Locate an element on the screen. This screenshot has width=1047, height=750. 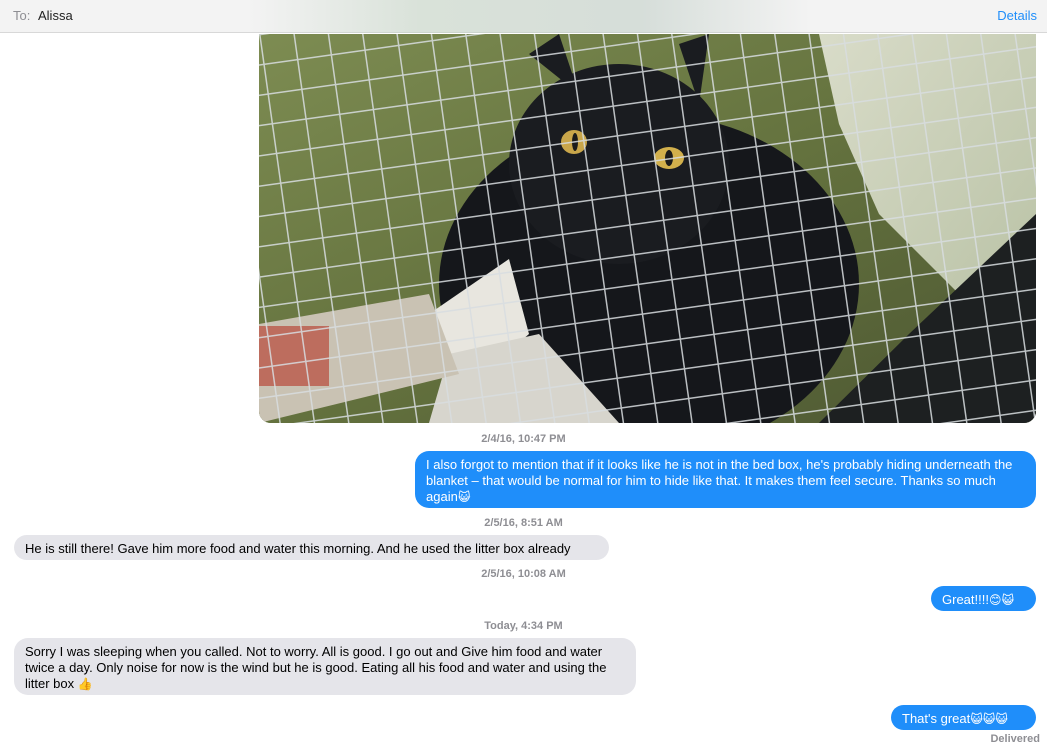
details-button: Details is located at coordinates (1017, 15).